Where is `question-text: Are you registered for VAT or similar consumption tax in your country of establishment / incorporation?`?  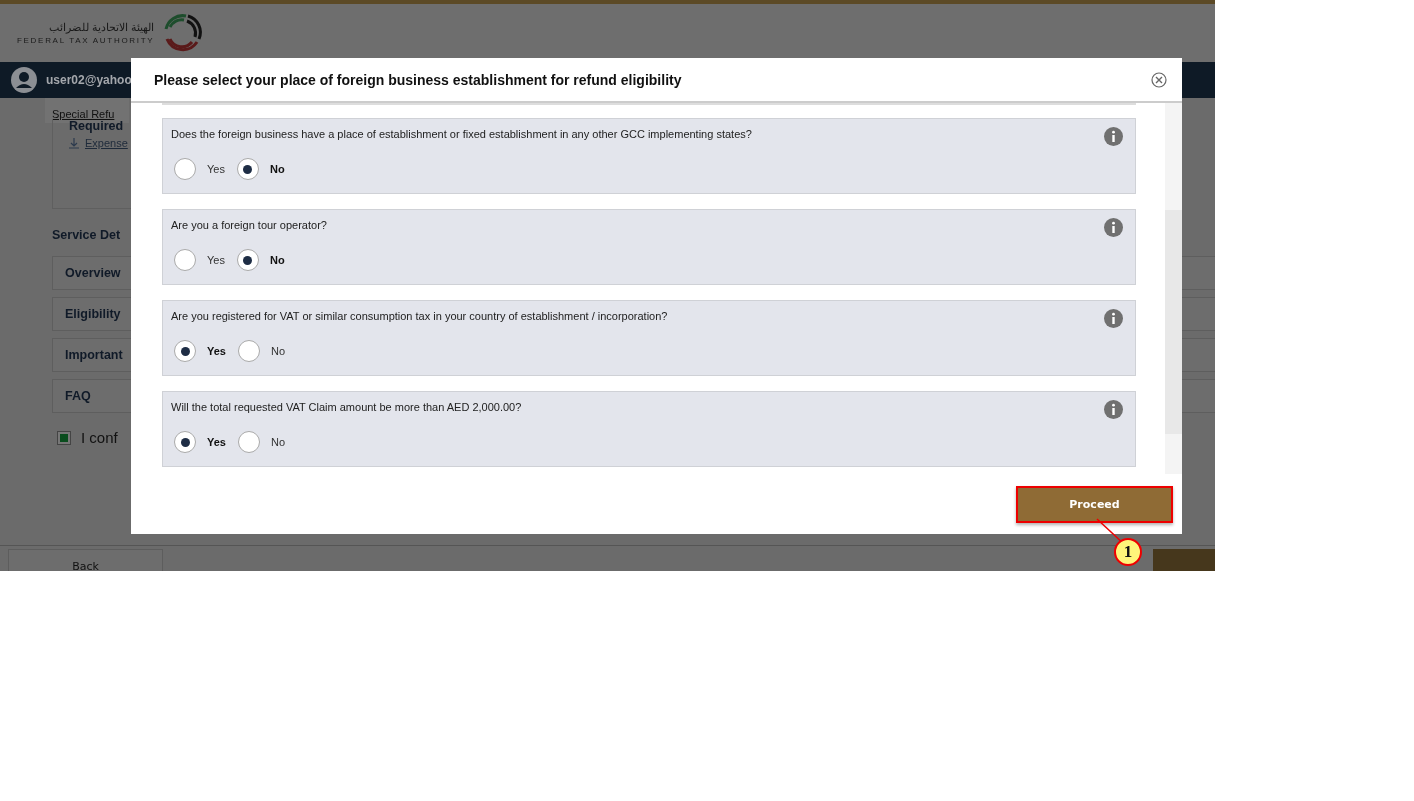 question-text: Are you registered for VAT or similar consumption tax in your country of establishment / incorporation? is located at coordinates (419, 315).